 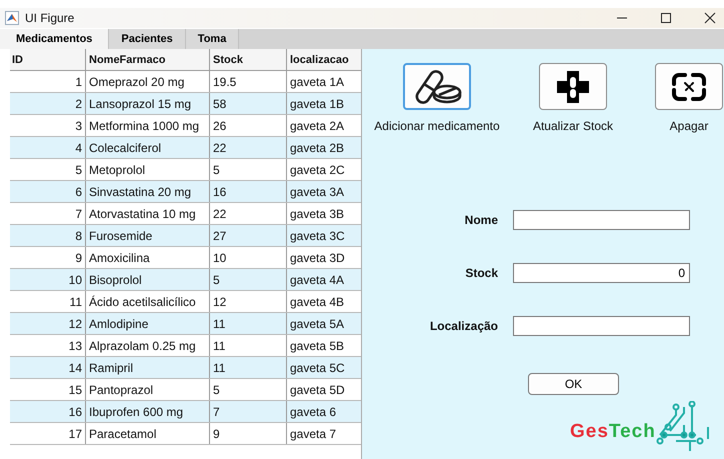 I want to click on circuit-drawing, so click(x=684, y=426).